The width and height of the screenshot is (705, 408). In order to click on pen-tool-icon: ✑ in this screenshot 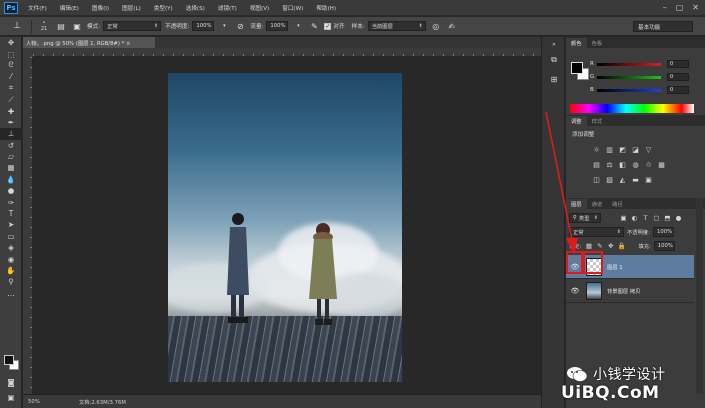, I will do `click(11, 201)`.